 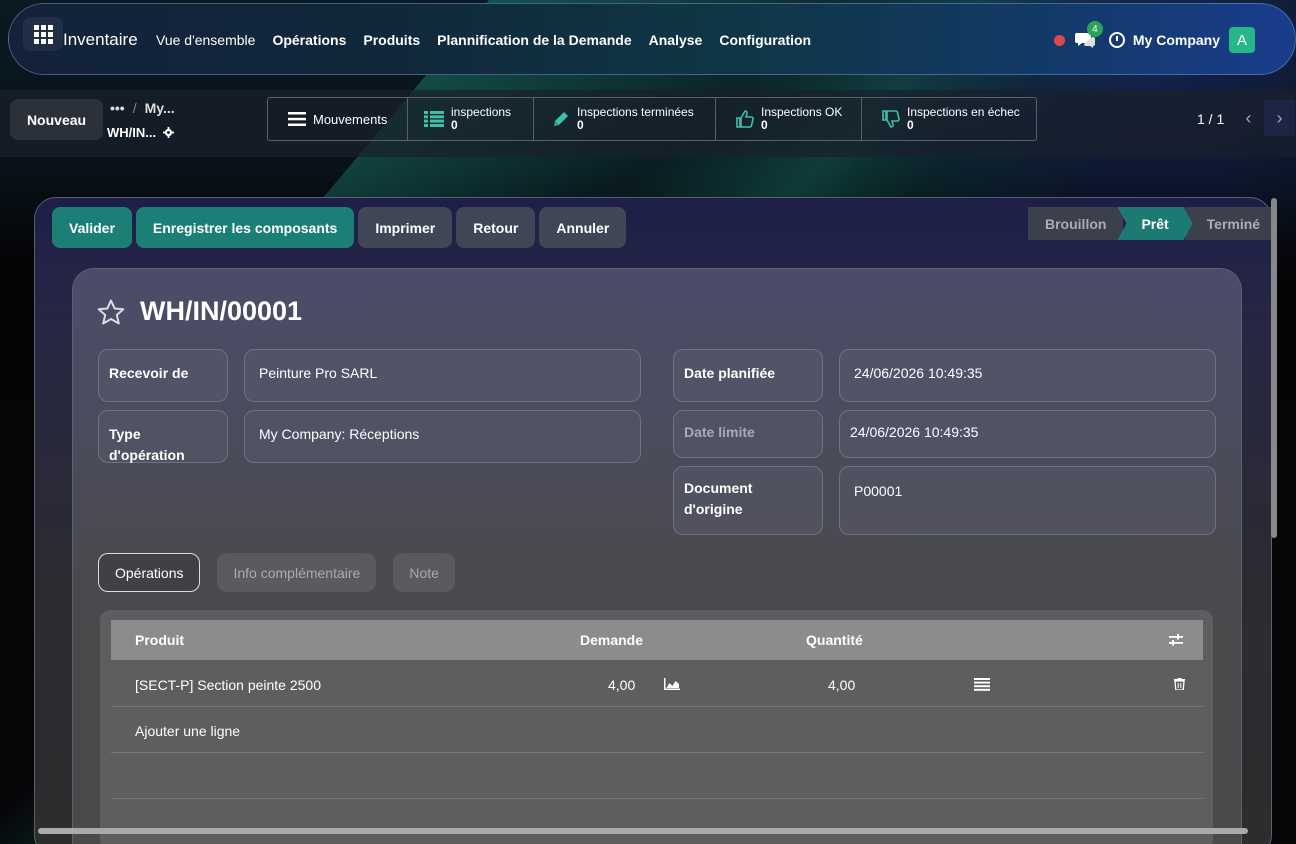 I want to click on moves-button: Mouvements, so click(x=338, y=119).